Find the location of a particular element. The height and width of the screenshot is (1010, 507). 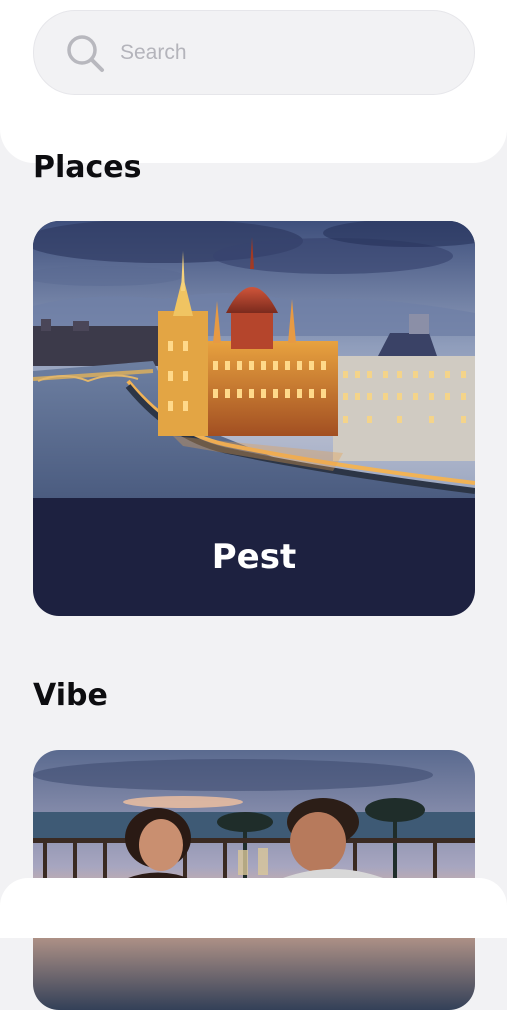

search-input is located at coordinates (280, 53).